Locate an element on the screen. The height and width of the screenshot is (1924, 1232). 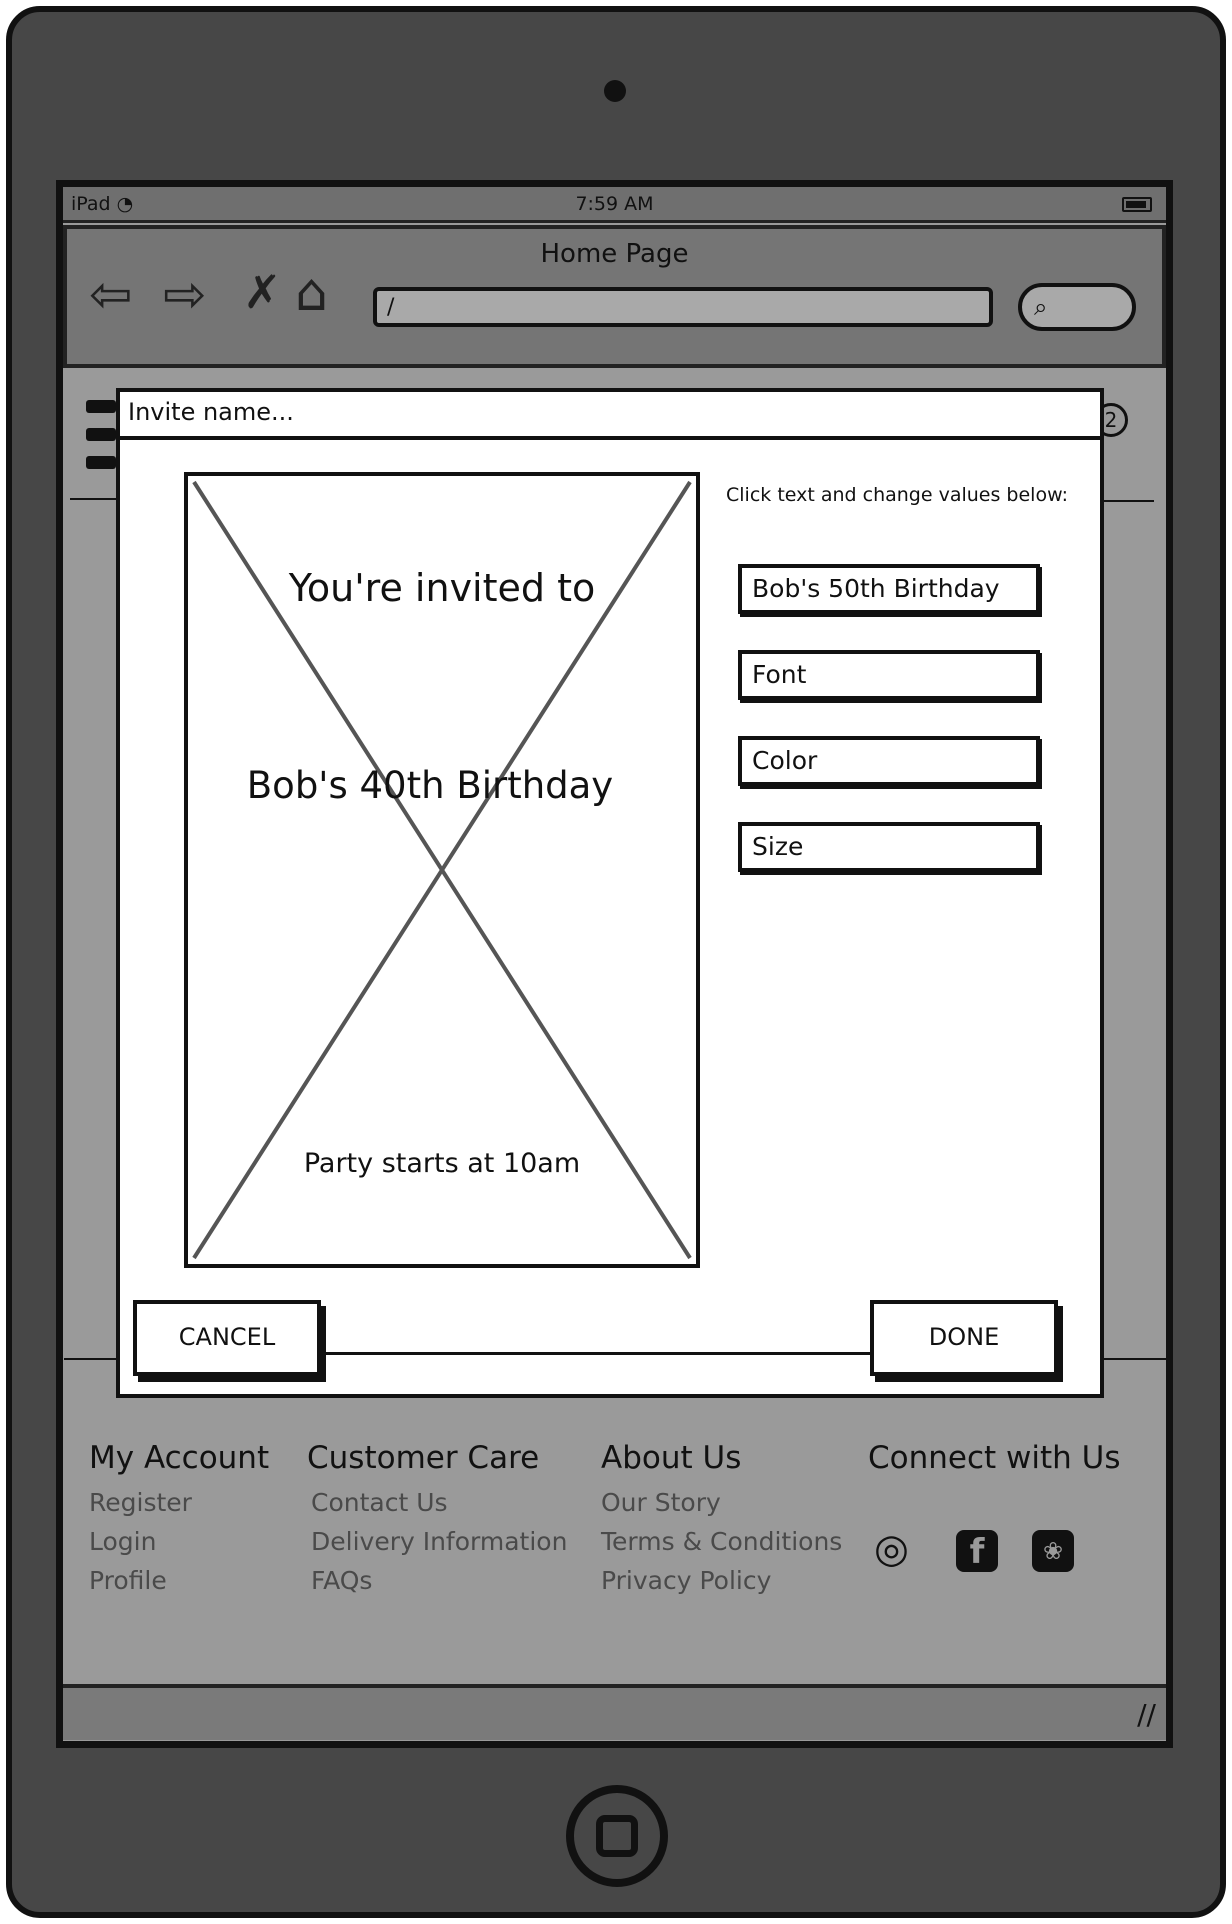
search-button: ⌕ is located at coordinates (1077, 307).